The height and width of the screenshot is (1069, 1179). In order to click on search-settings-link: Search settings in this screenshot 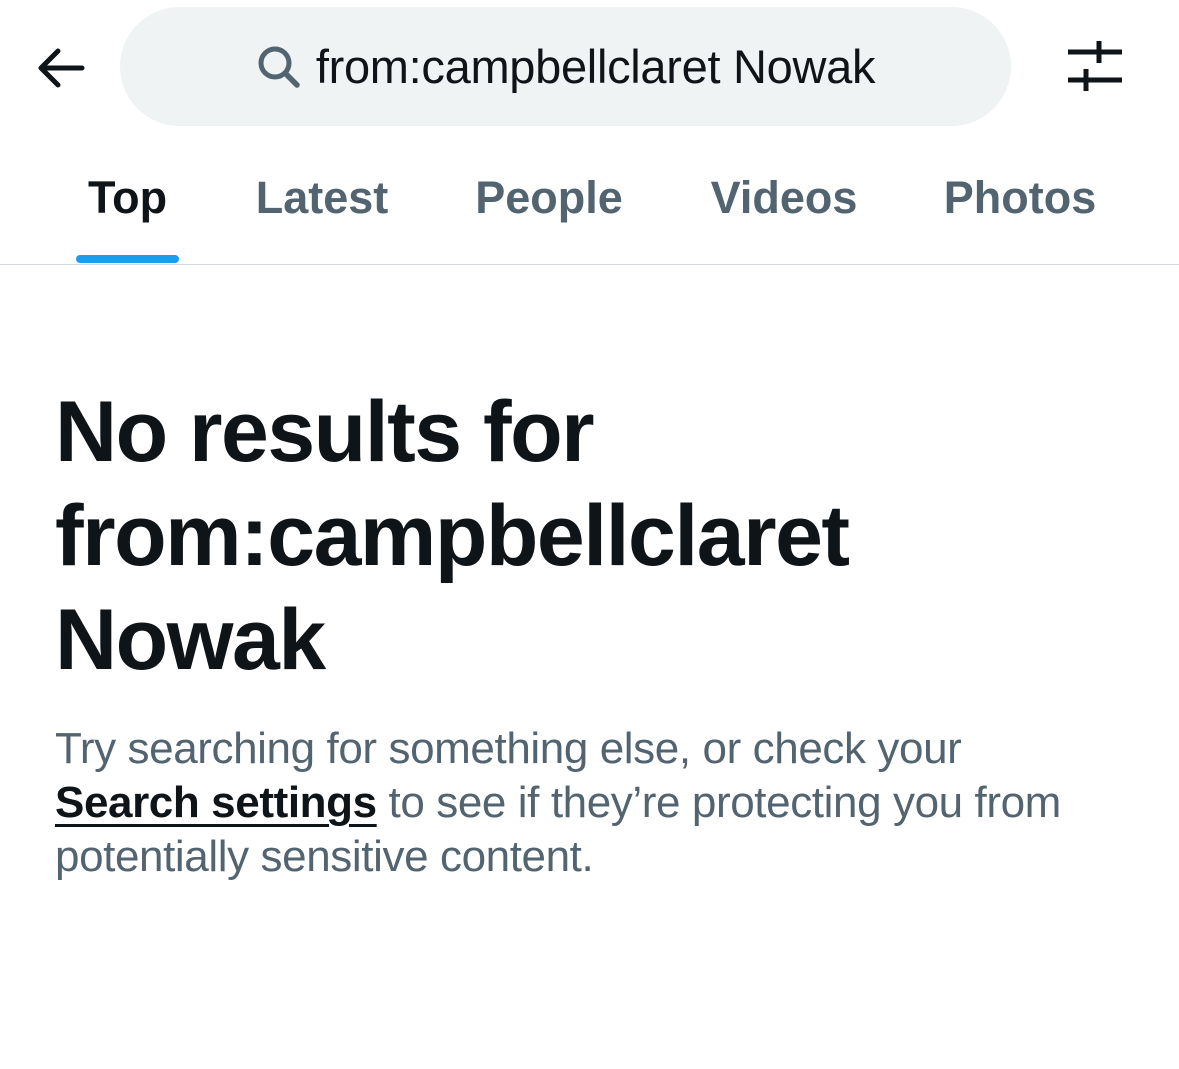, I will do `click(216, 802)`.